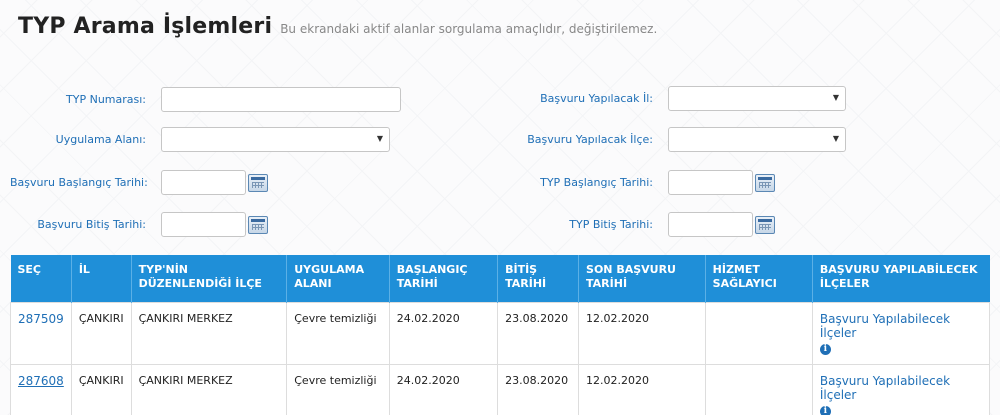  I want to click on uygulama-alani-select: ▼, so click(275, 139).